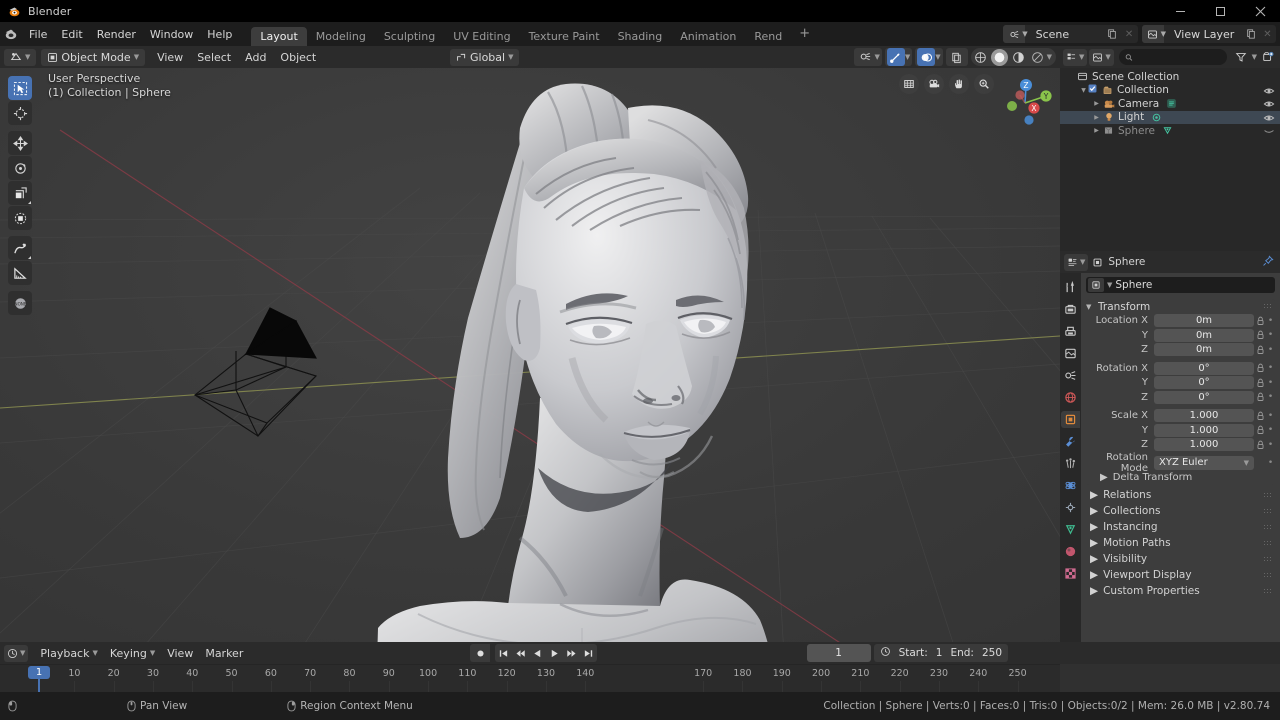 The height and width of the screenshot is (720, 1280). Describe the element at coordinates (1180, 575) in the screenshot. I see `panel-viewport-display: ▶ Viewport Display` at that location.